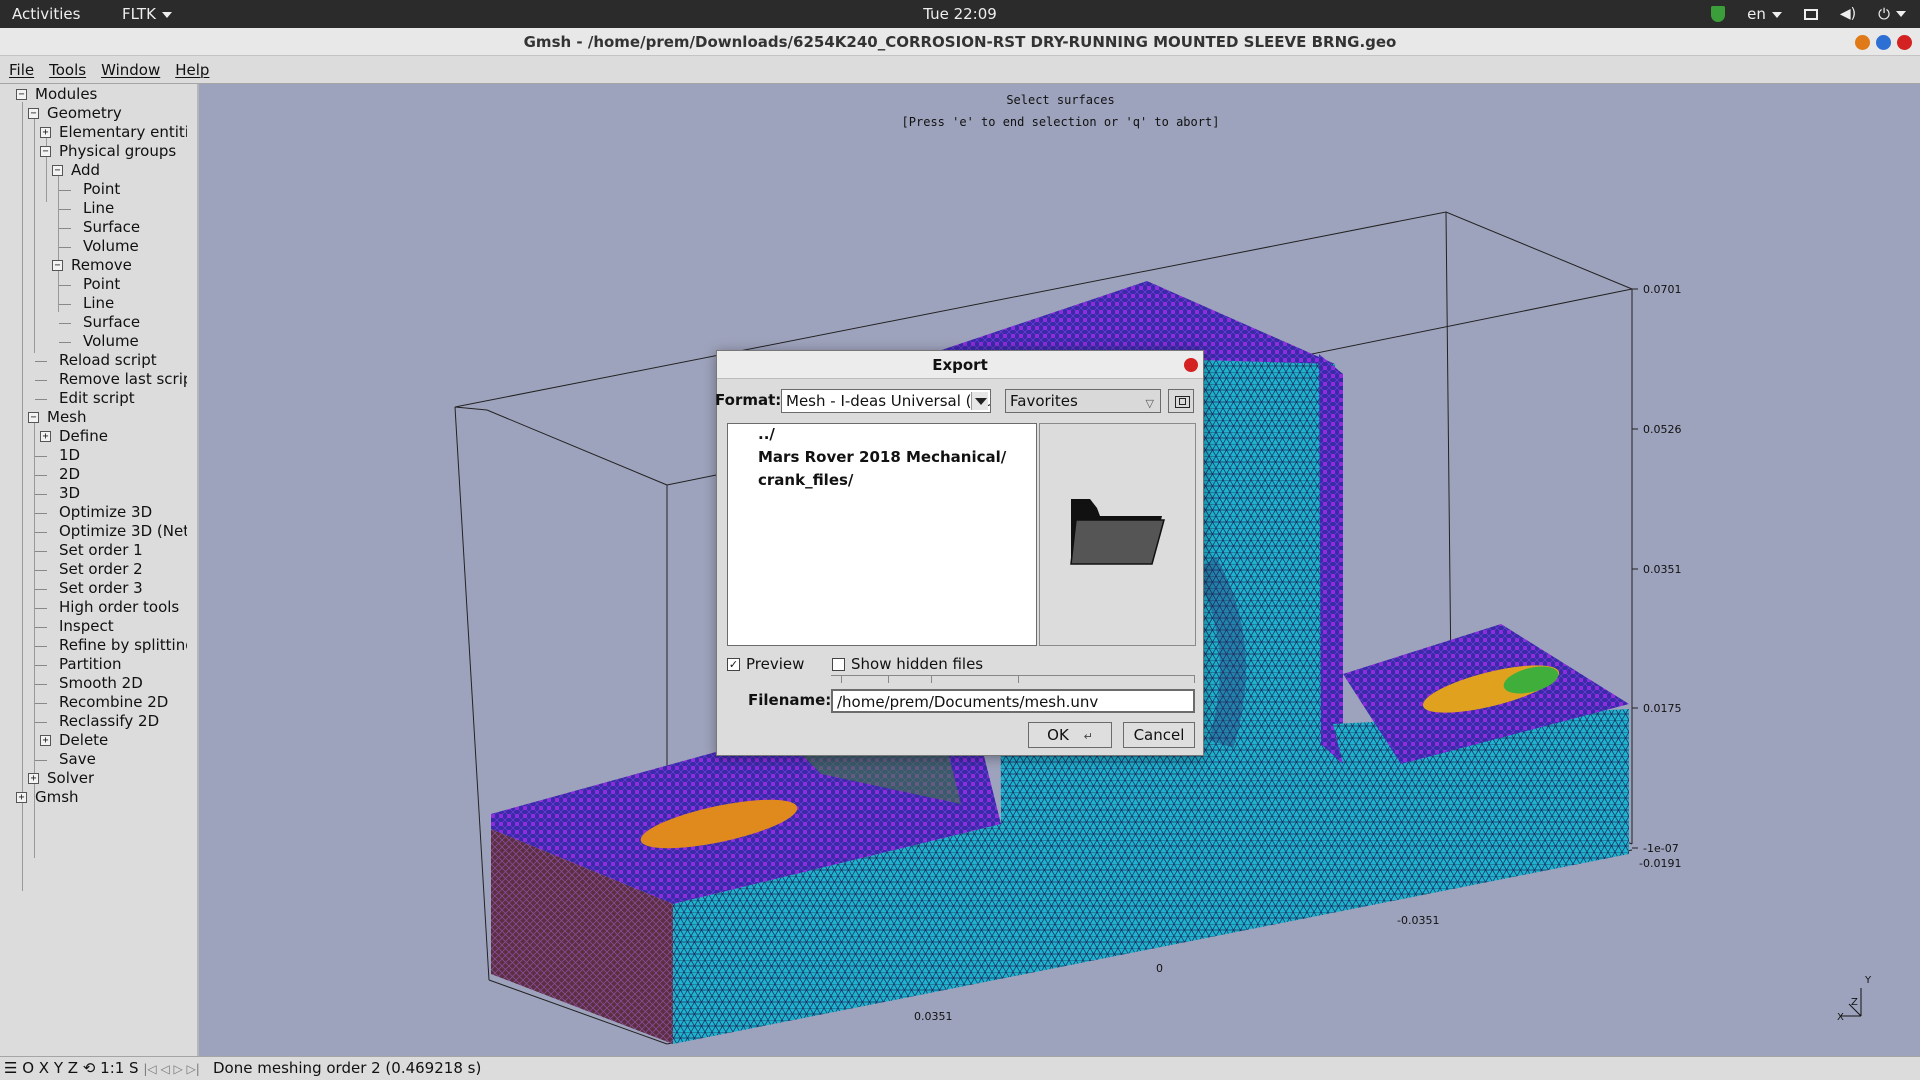  What do you see at coordinates (101, 189) in the screenshot?
I see `tree-add-point: Point` at bounding box center [101, 189].